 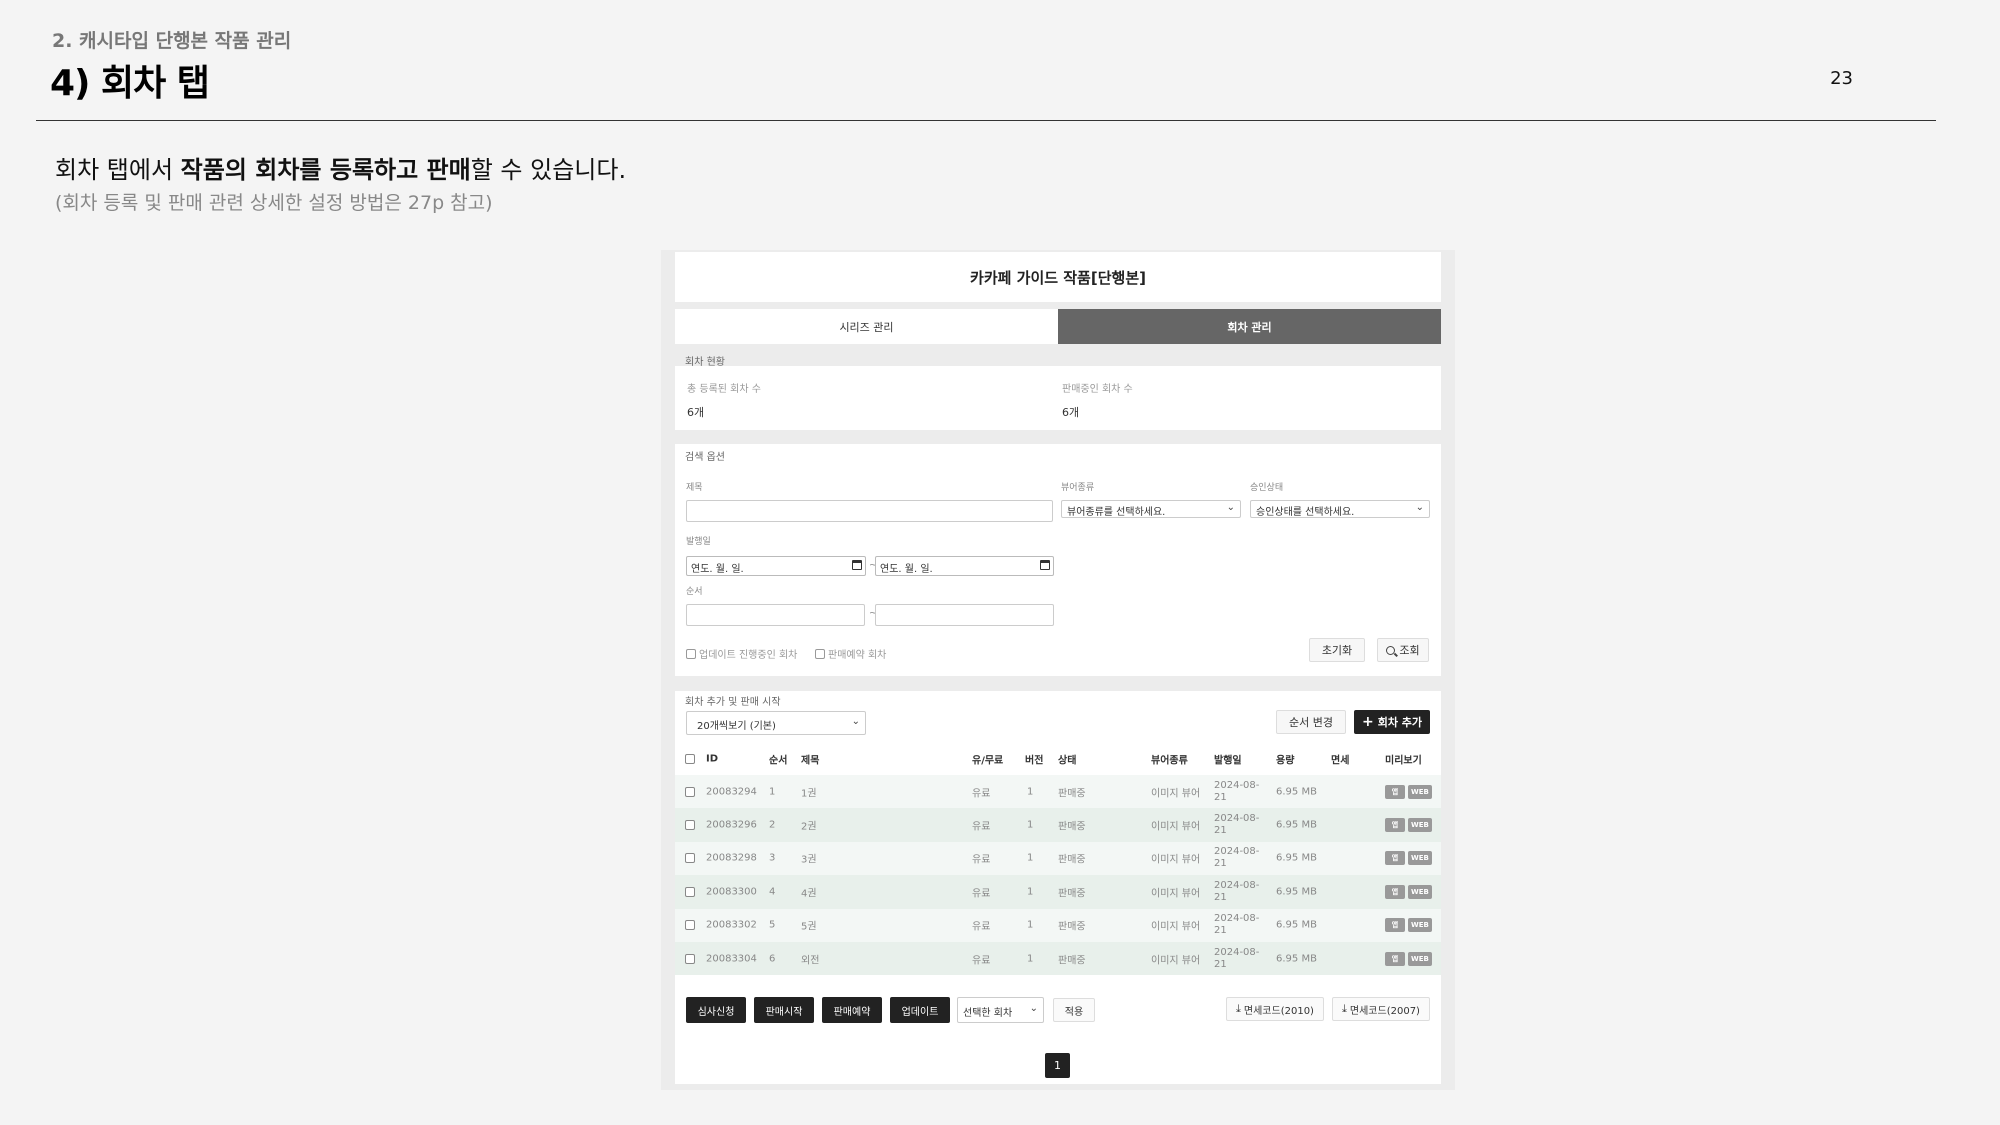 I want to click on add-episode-label: 회차 추가, so click(x=1400, y=722).